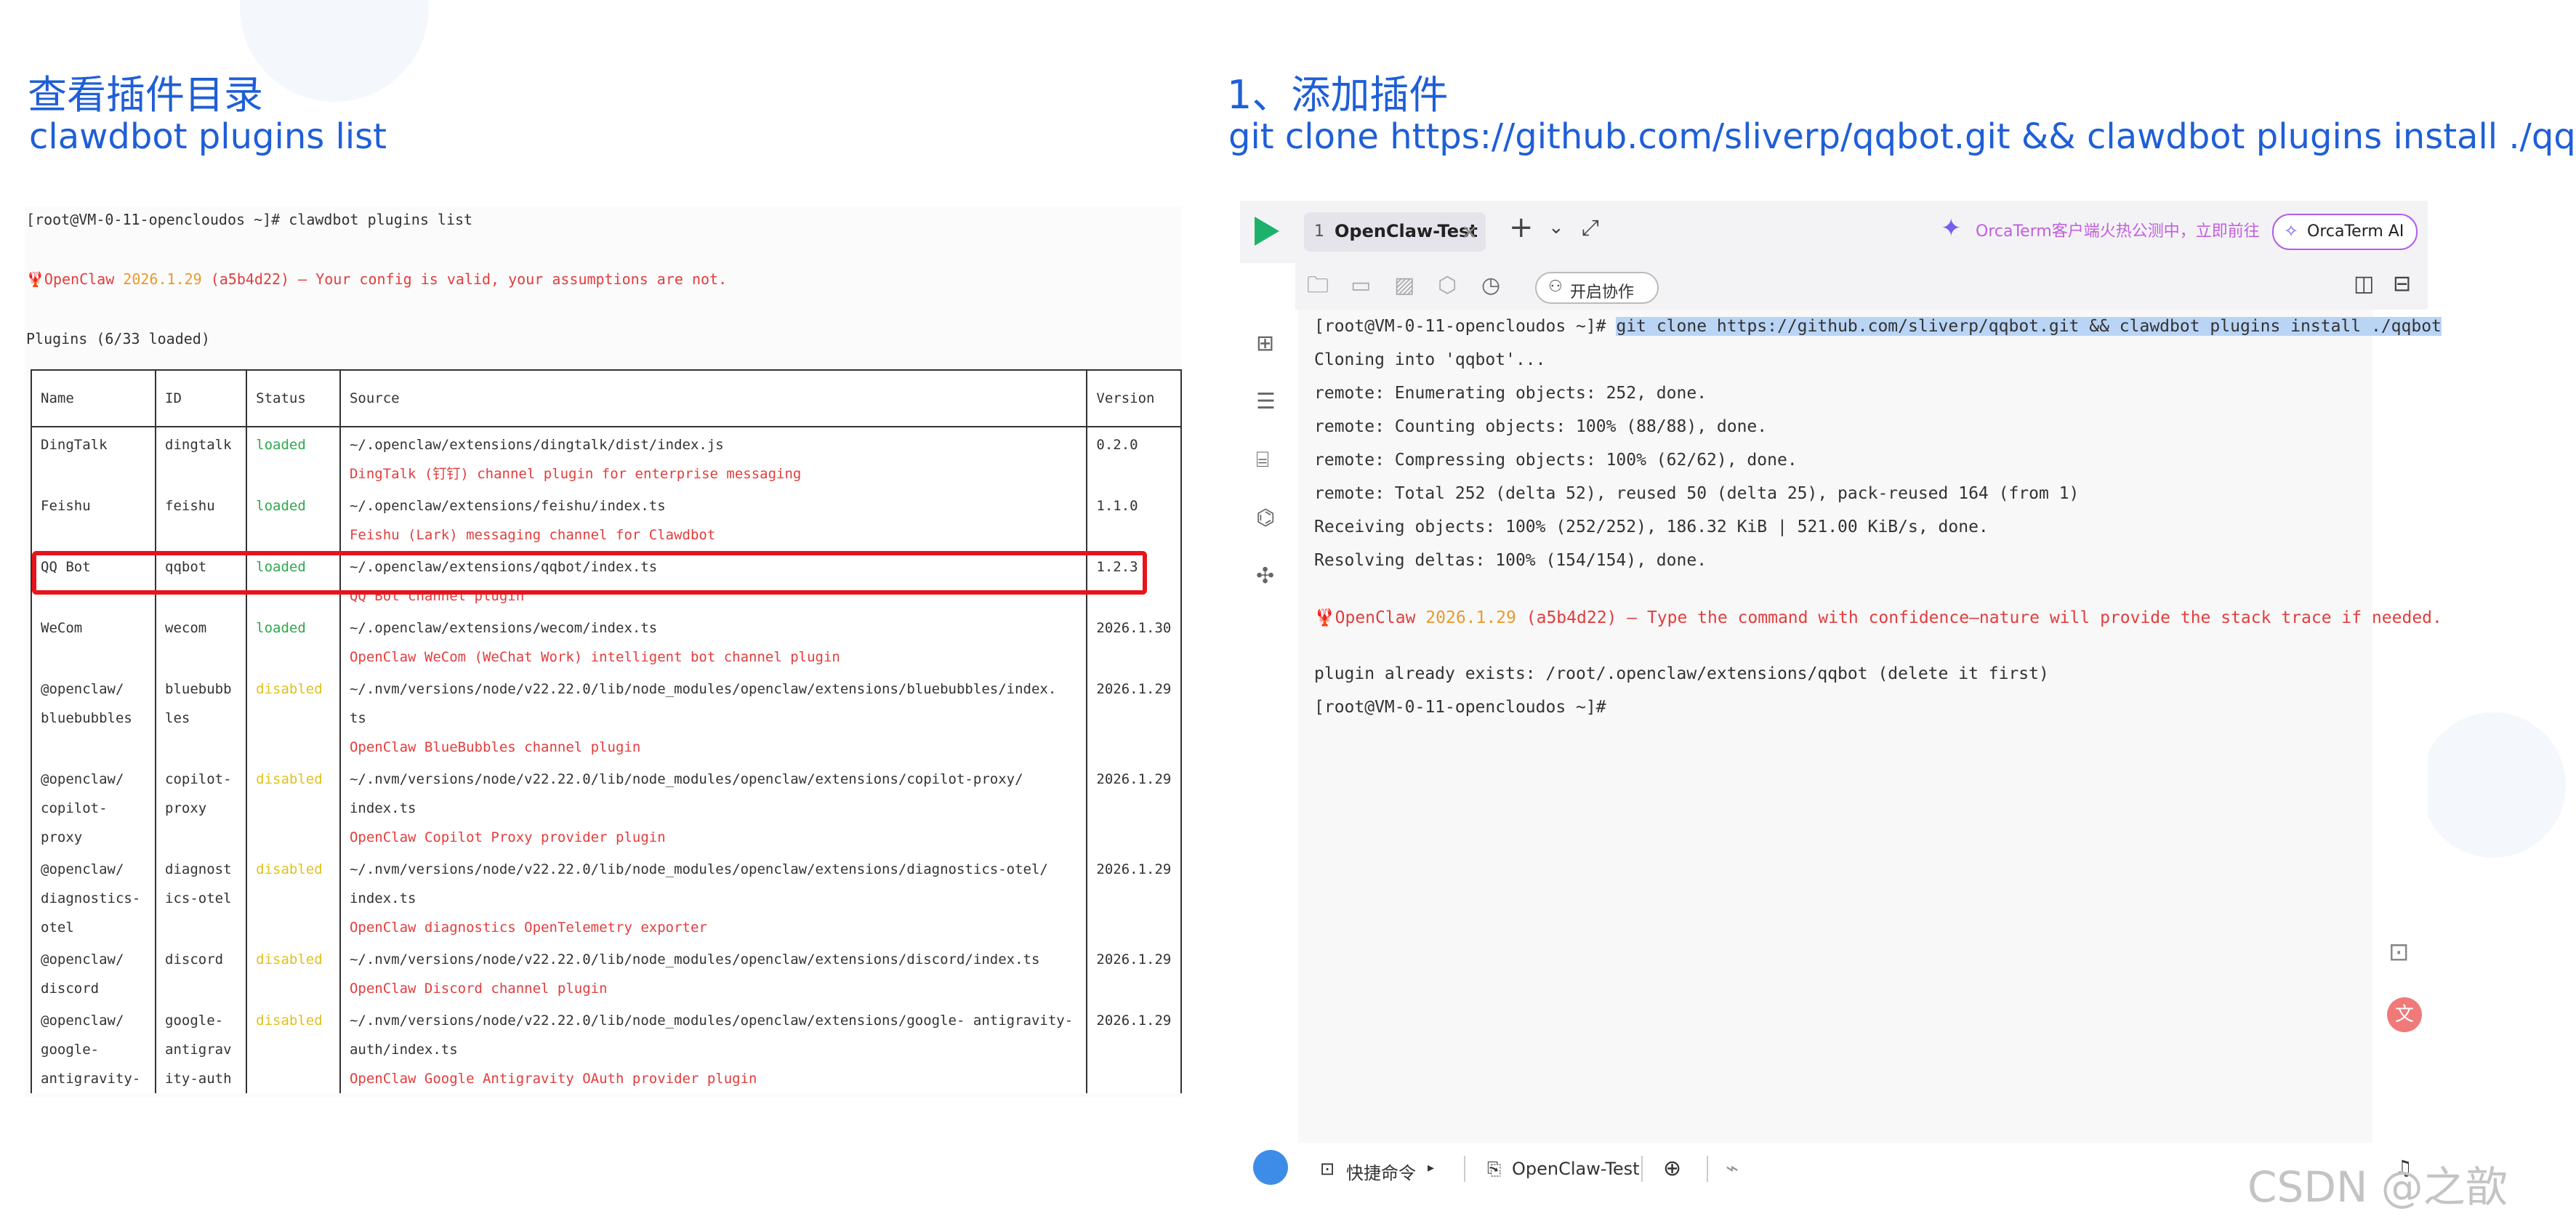 This screenshot has width=2576, height=1227. What do you see at coordinates (1265, 344) in the screenshot?
I see `apps-icon: ⊞` at bounding box center [1265, 344].